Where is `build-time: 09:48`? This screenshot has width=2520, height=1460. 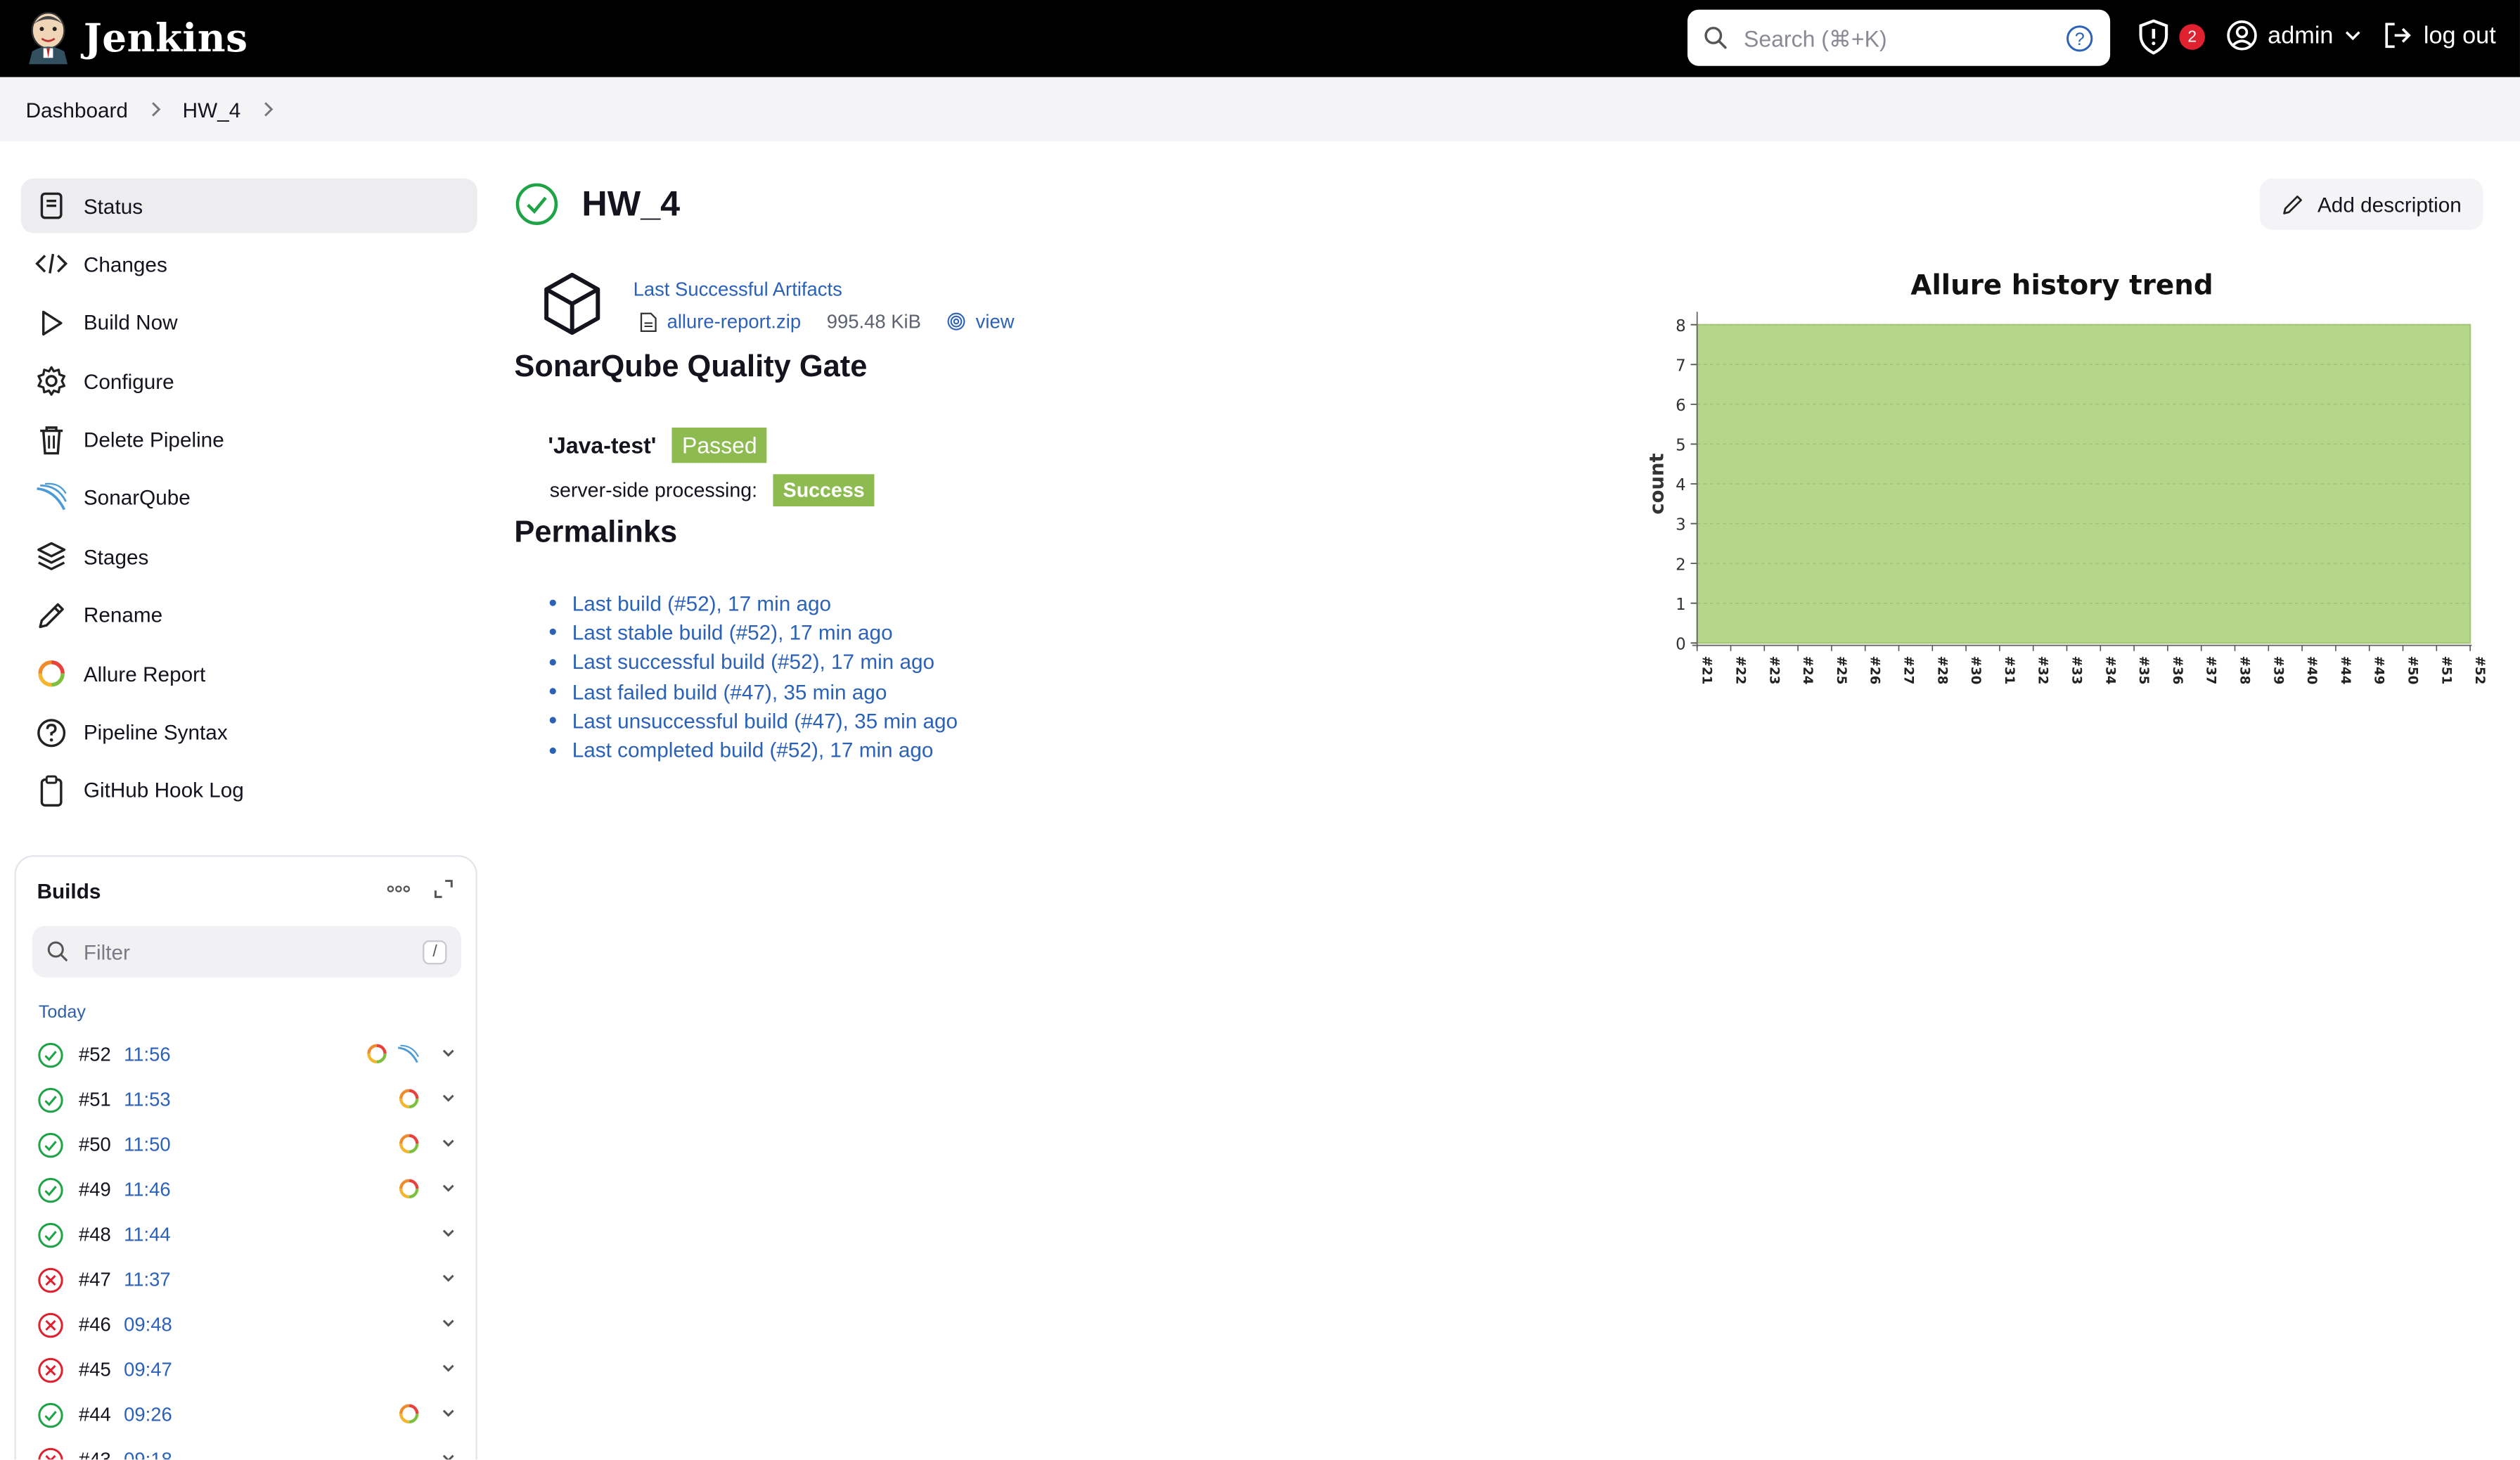 build-time: 09:48 is located at coordinates (148, 1324).